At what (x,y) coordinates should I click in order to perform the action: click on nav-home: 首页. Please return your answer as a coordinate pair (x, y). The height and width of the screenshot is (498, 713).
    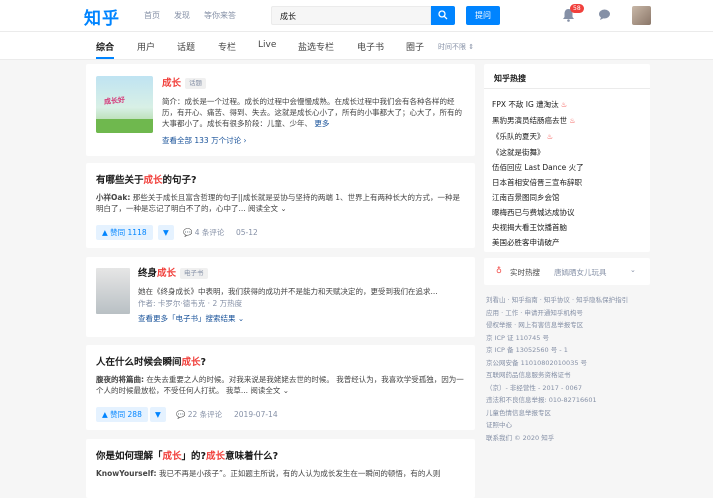
    Looking at the image, I should click on (152, 15).